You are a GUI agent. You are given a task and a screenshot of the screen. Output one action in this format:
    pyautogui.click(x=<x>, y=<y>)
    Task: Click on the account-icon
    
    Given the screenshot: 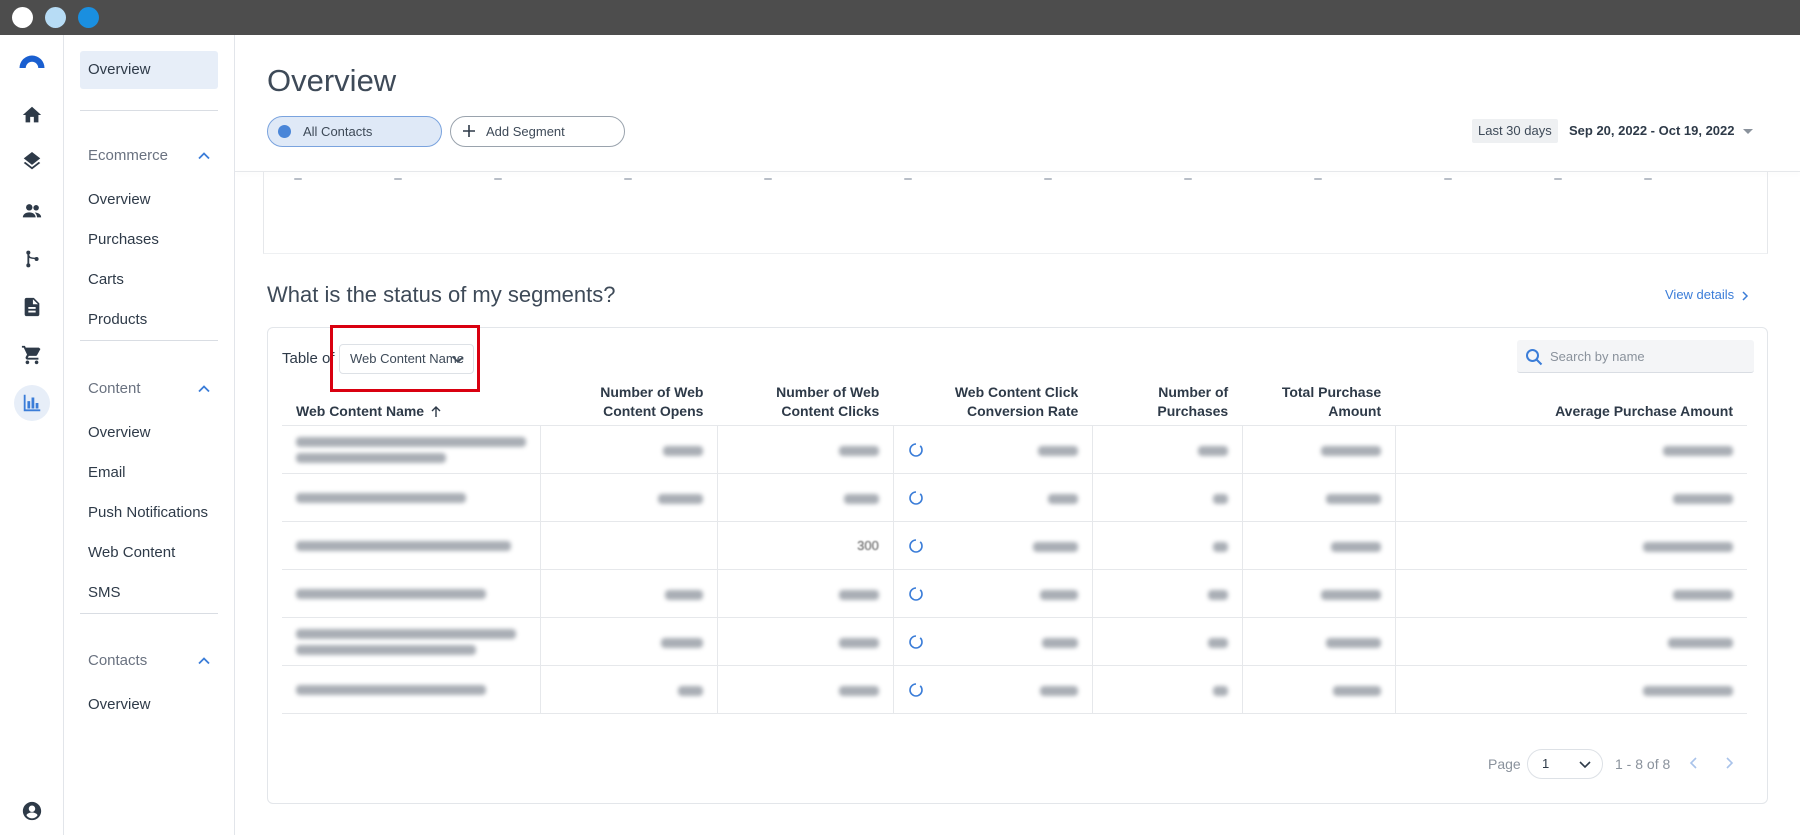 What is the action you would take?
    pyautogui.click(x=32, y=811)
    